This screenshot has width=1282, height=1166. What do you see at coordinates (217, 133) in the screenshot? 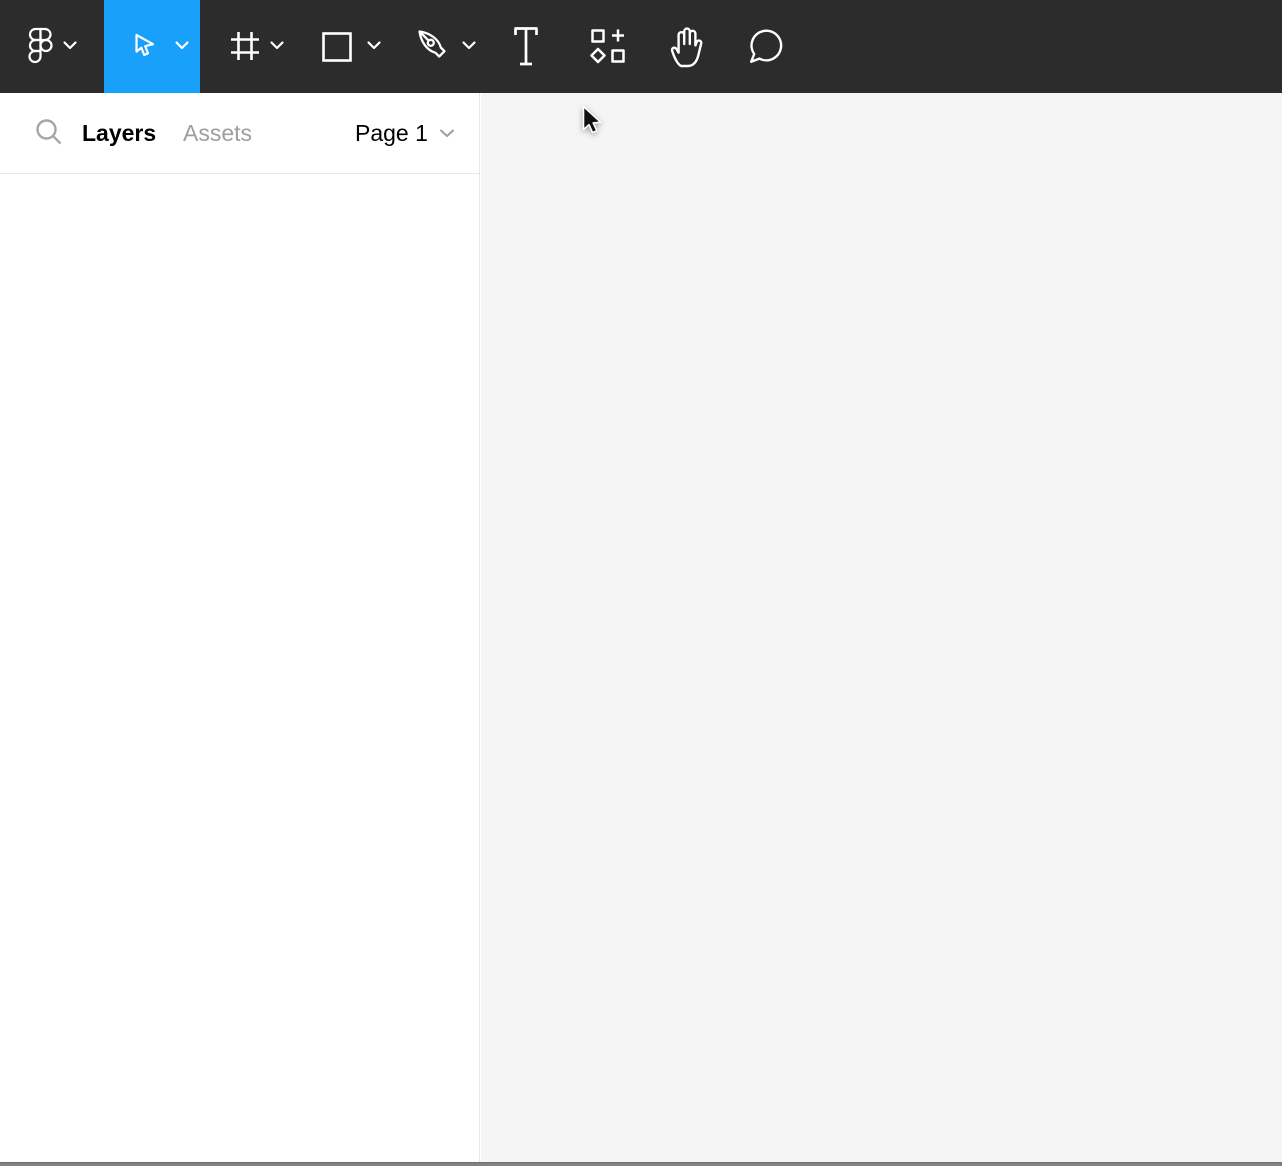
I see `tab-assets: Assets` at bounding box center [217, 133].